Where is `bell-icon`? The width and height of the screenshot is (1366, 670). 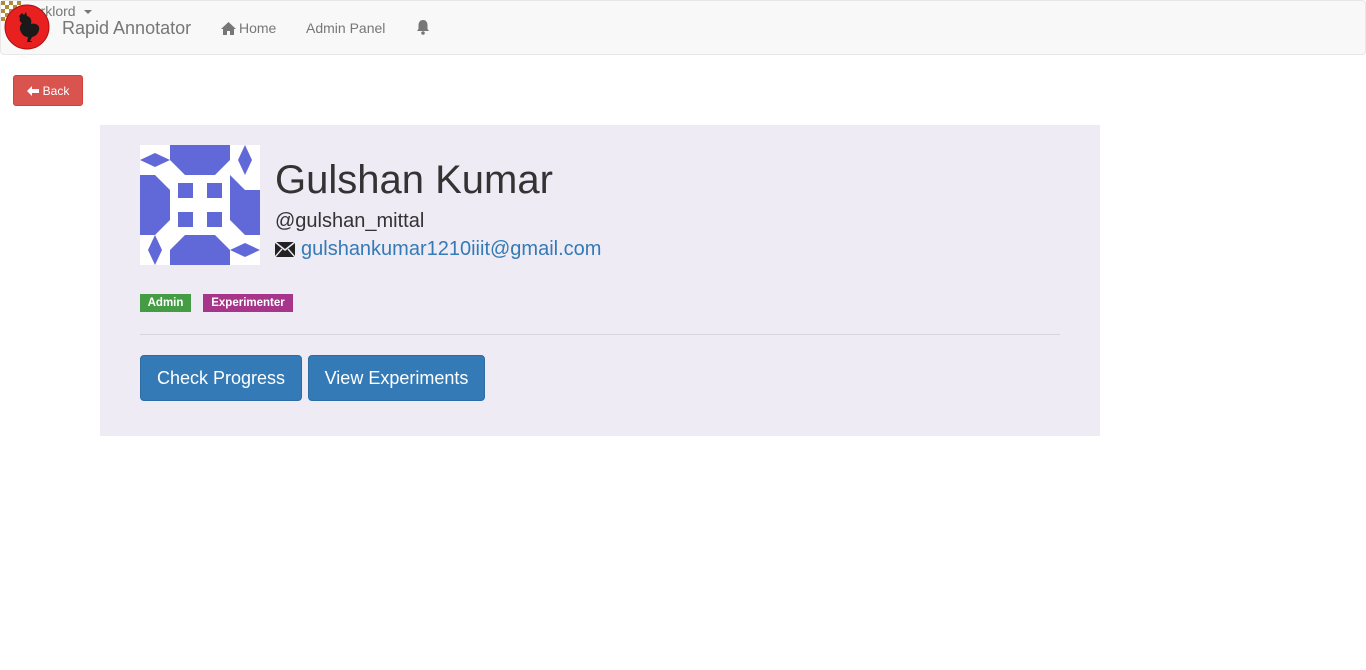 bell-icon is located at coordinates (423, 27).